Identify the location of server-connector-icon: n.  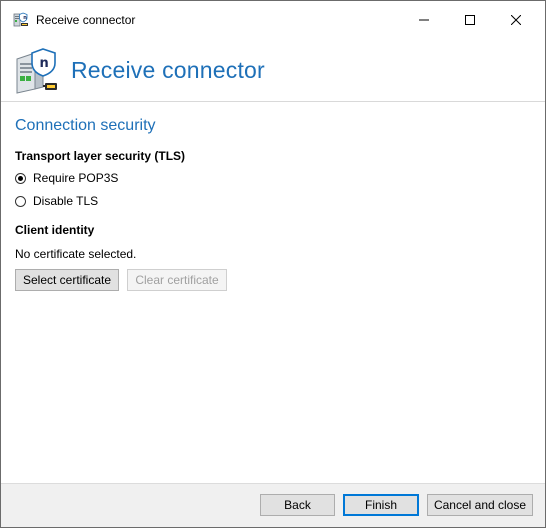
(20, 19).